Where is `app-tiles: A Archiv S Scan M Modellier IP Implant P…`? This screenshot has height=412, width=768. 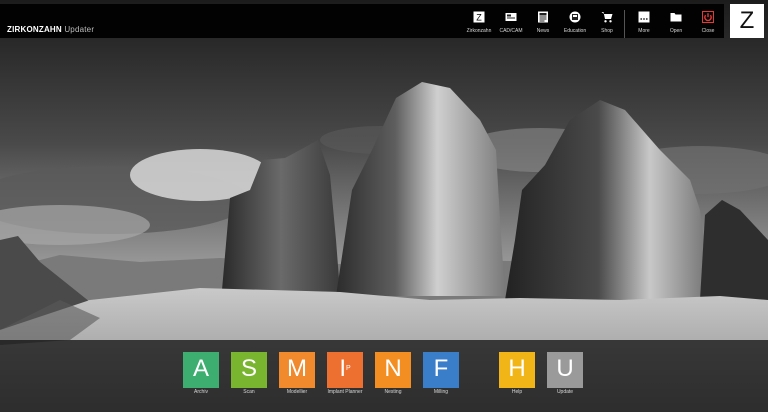 app-tiles: A Archiv S Scan M Modellier IP Implant P… is located at coordinates (393, 377).